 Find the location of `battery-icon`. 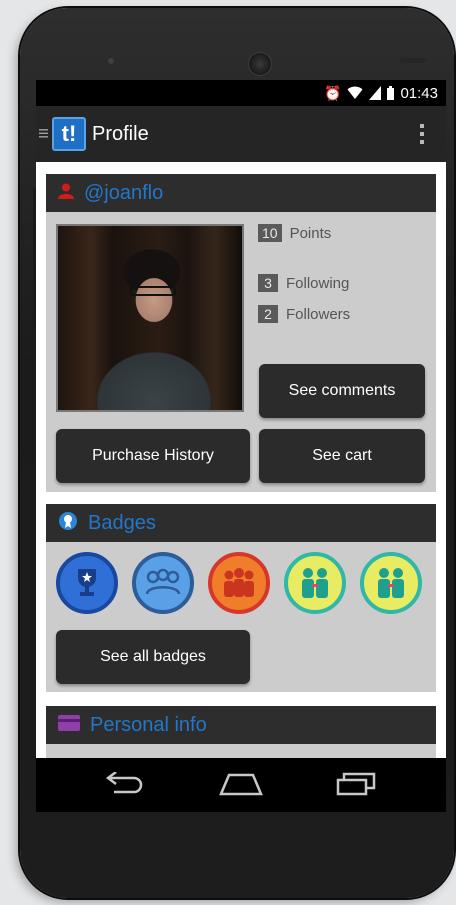

battery-icon is located at coordinates (391, 93).